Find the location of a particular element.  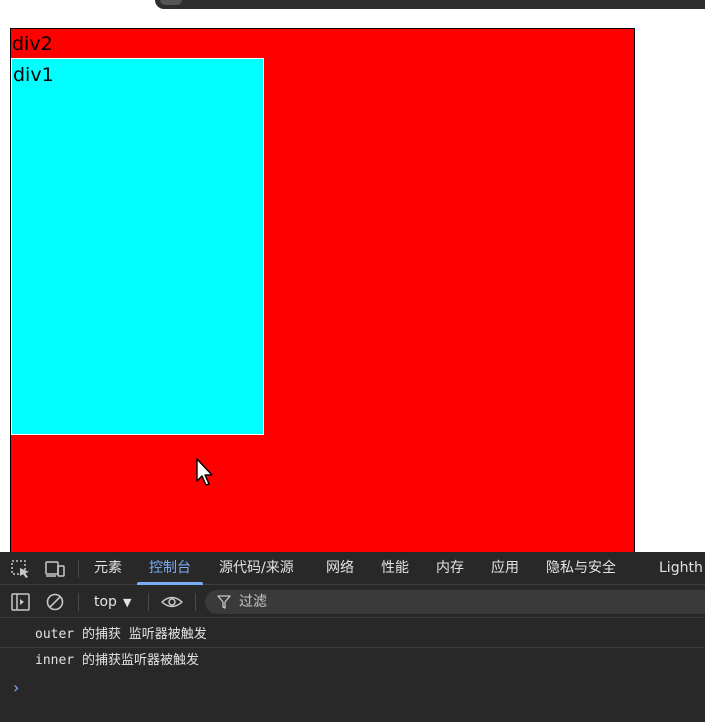

console-prompt-icon: › is located at coordinates (16, 687).